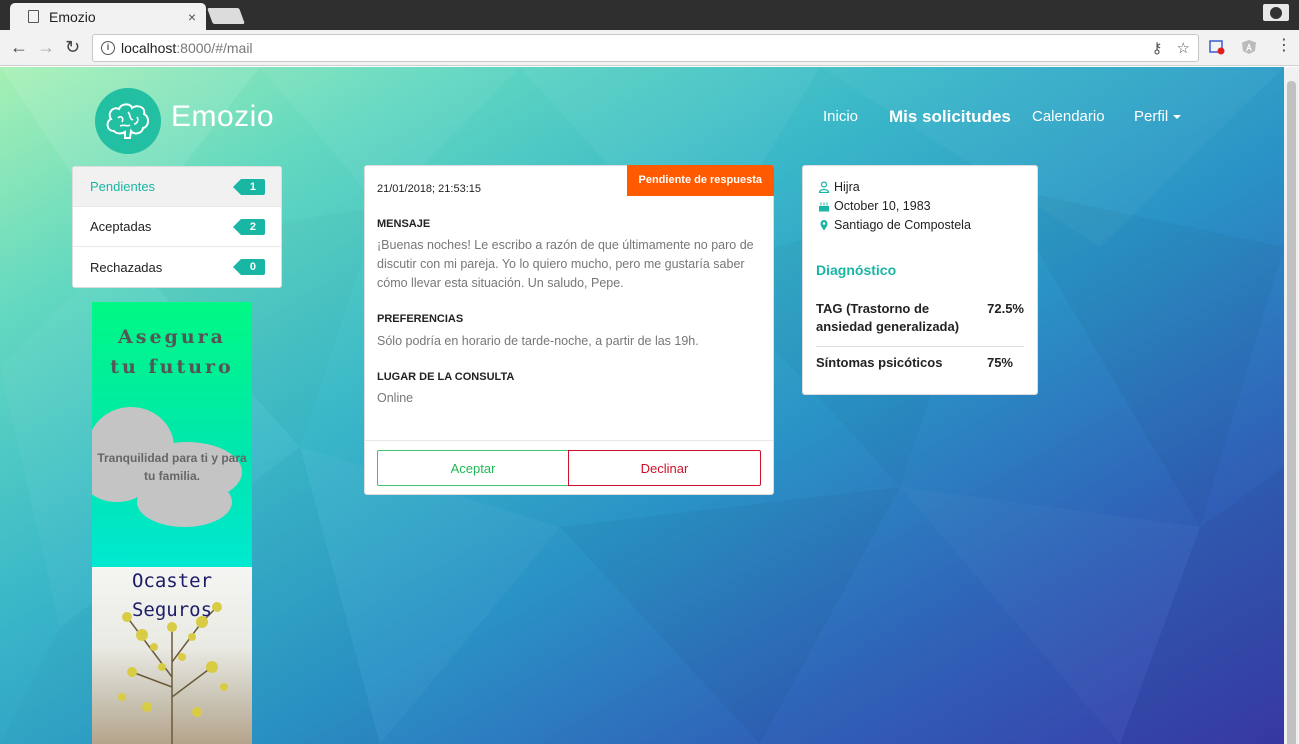 The image size is (1299, 744). I want to click on patient-location-row: Santiago de Compostela, so click(894, 225).